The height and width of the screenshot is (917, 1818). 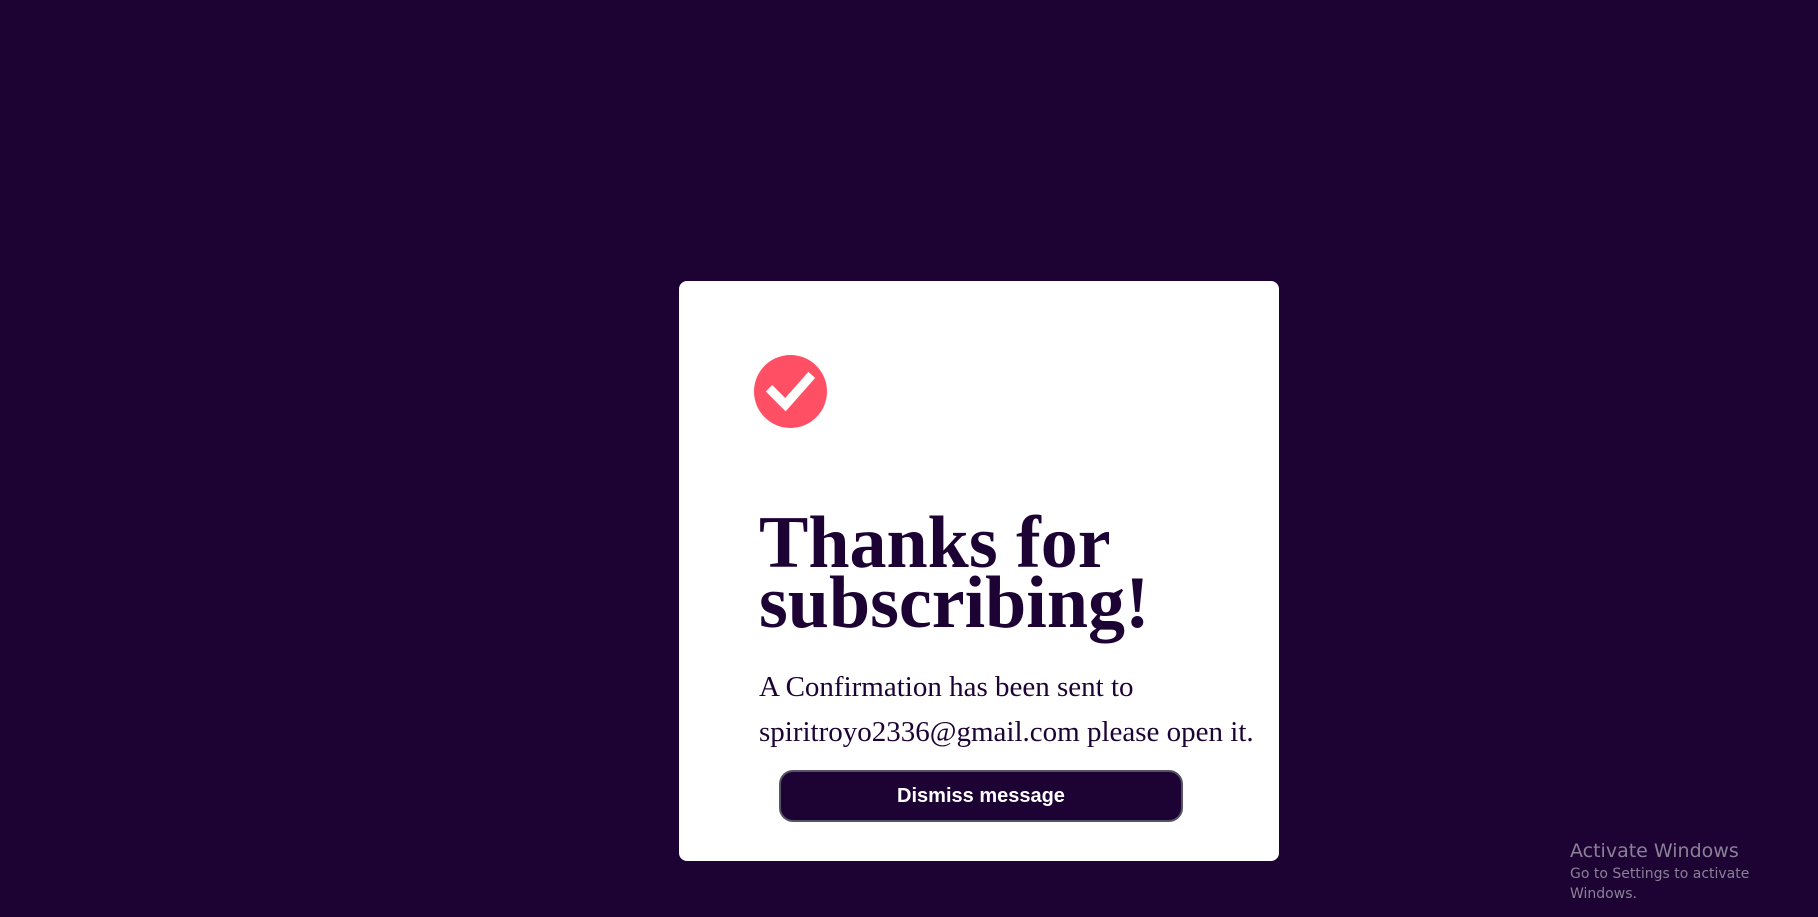 I want to click on message-text: A Confirmation has been sent to, so click(x=946, y=687).